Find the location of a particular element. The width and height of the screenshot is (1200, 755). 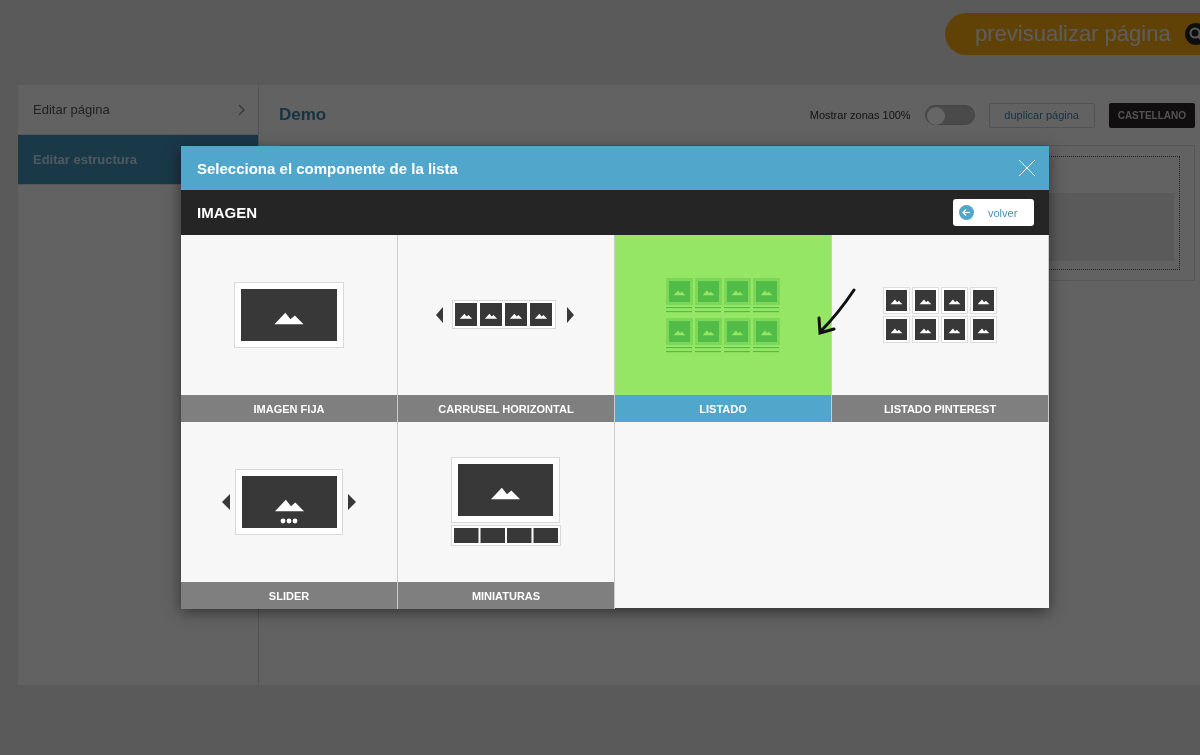

dialog-title: Selecciona el componente de la lista is located at coordinates (327, 168).